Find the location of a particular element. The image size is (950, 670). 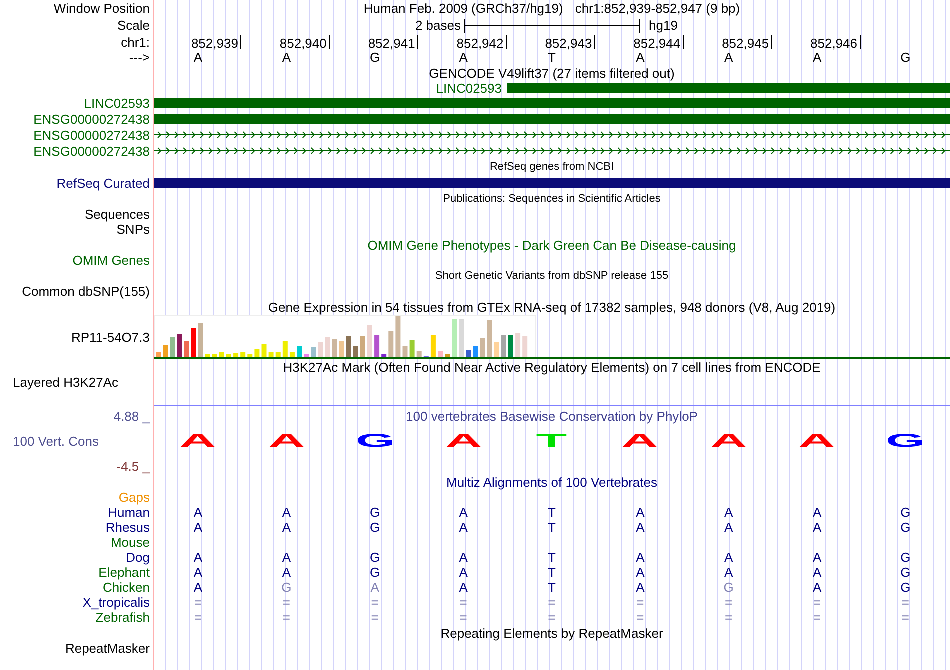

track-label: Scale is located at coordinates (133, 25).